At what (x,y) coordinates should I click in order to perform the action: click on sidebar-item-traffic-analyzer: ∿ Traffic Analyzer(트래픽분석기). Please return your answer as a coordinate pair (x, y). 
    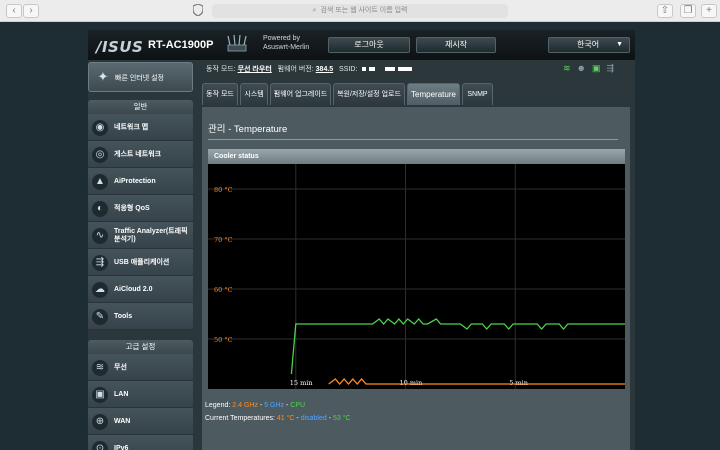
    Looking at the image, I should click on (140, 235).